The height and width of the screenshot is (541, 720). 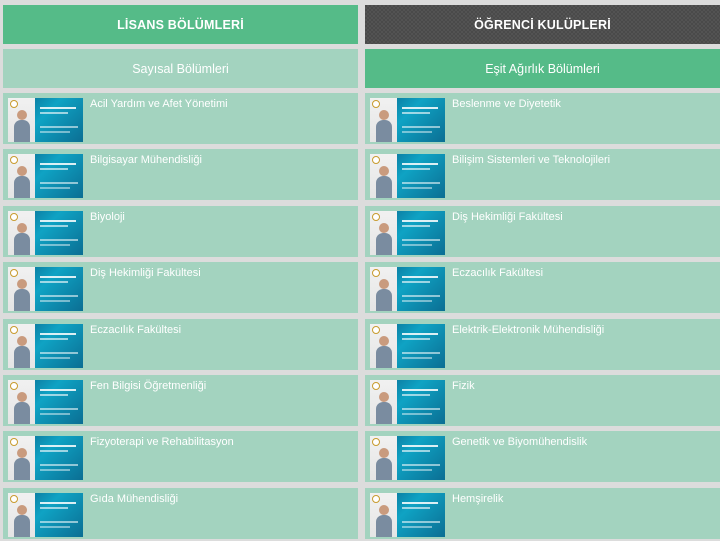 What do you see at coordinates (528, 329) in the screenshot?
I see `department-title: Elektrik-Elektronik Mühendisliği` at bounding box center [528, 329].